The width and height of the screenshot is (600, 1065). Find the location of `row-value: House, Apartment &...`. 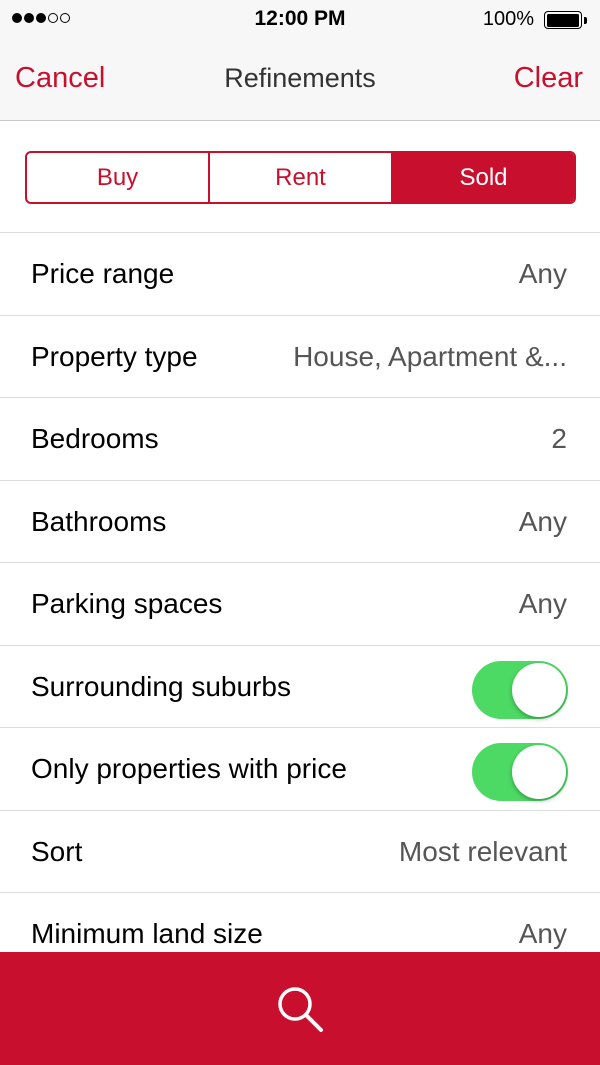

row-value: House, Apartment &... is located at coordinates (430, 356).